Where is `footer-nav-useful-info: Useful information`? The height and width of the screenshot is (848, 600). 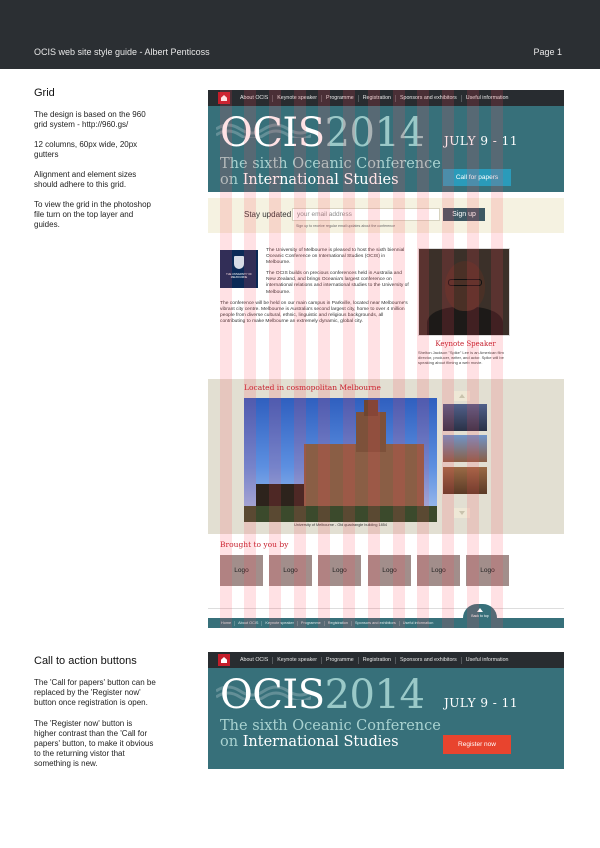
footer-nav-useful-info: Useful information is located at coordinates (417, 623).